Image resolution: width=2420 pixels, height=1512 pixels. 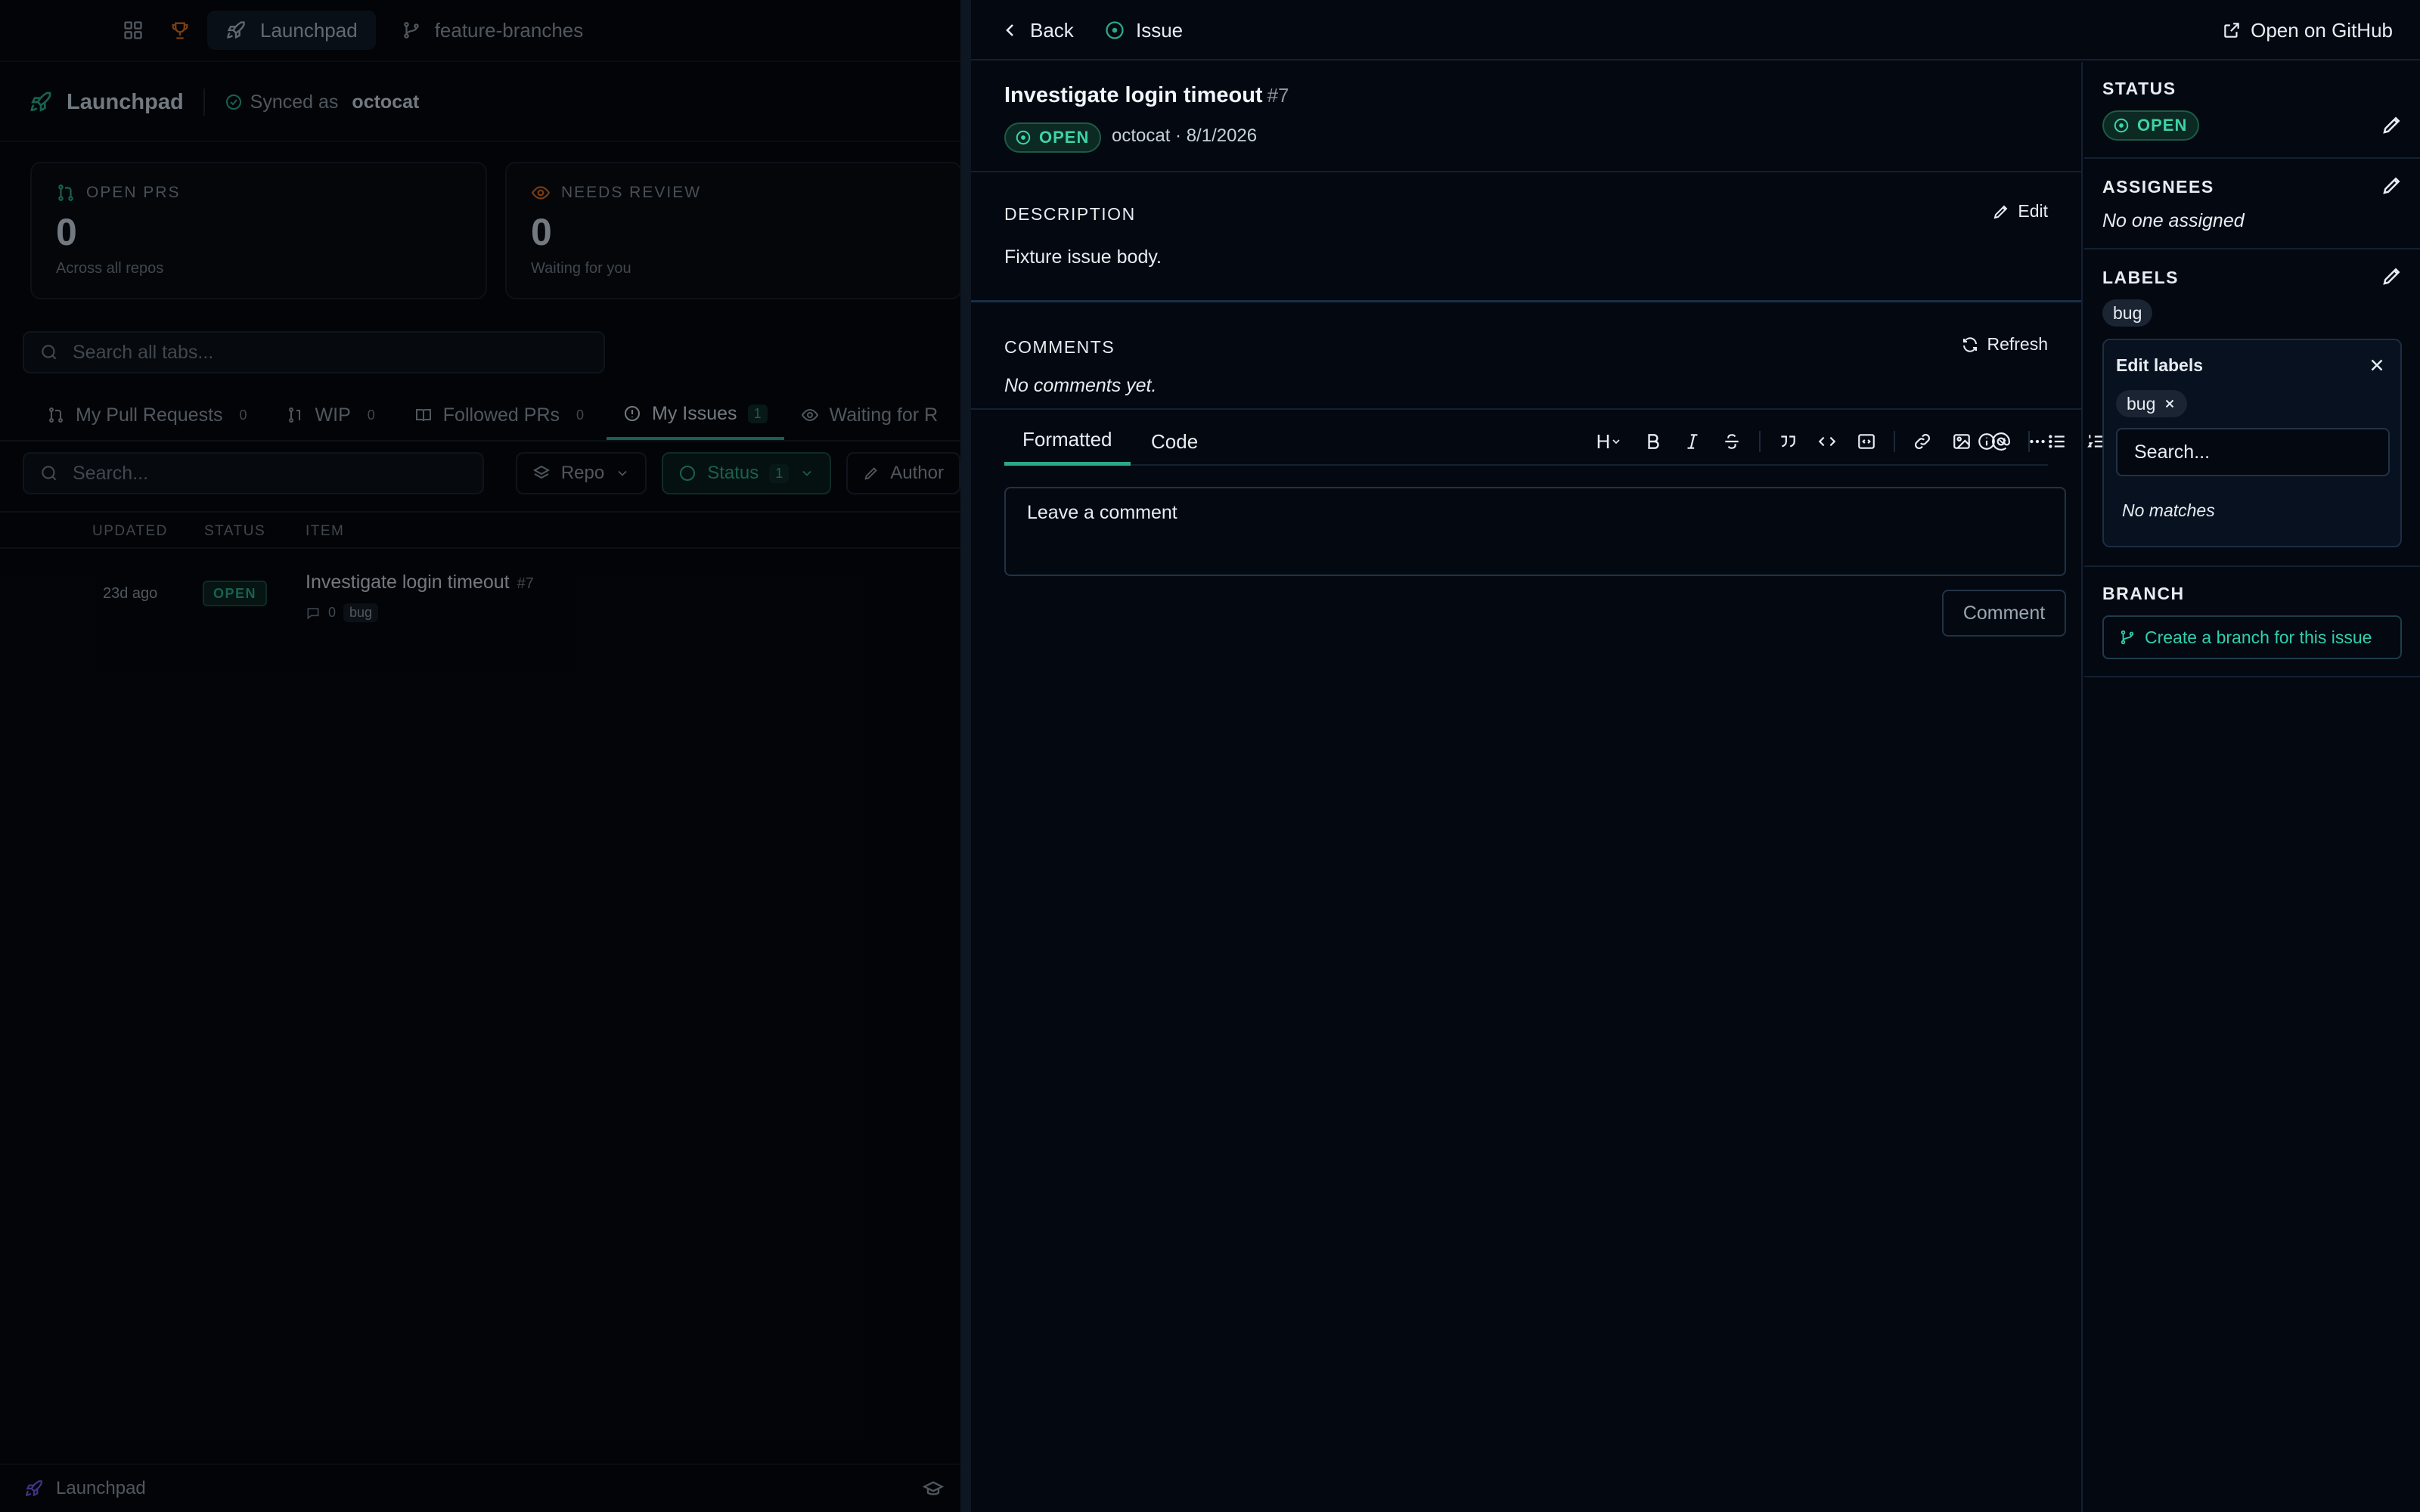 What do you see at coordinates (1278, 95) in the screenshot?
I see `issue-number: #7` at bounding box center [1278, 95].